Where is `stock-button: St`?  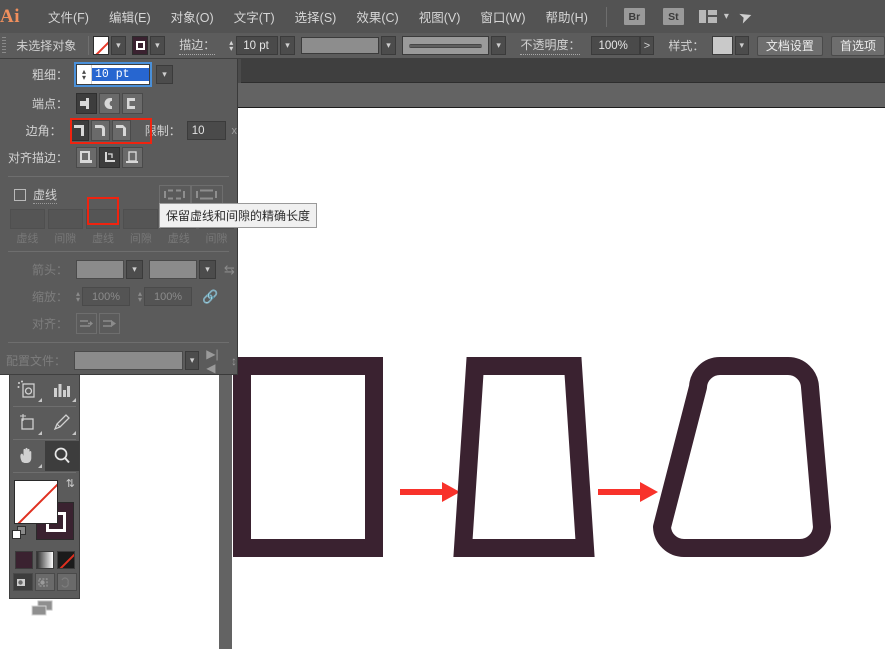 stock-button: St is located at coordinates (673, 16).